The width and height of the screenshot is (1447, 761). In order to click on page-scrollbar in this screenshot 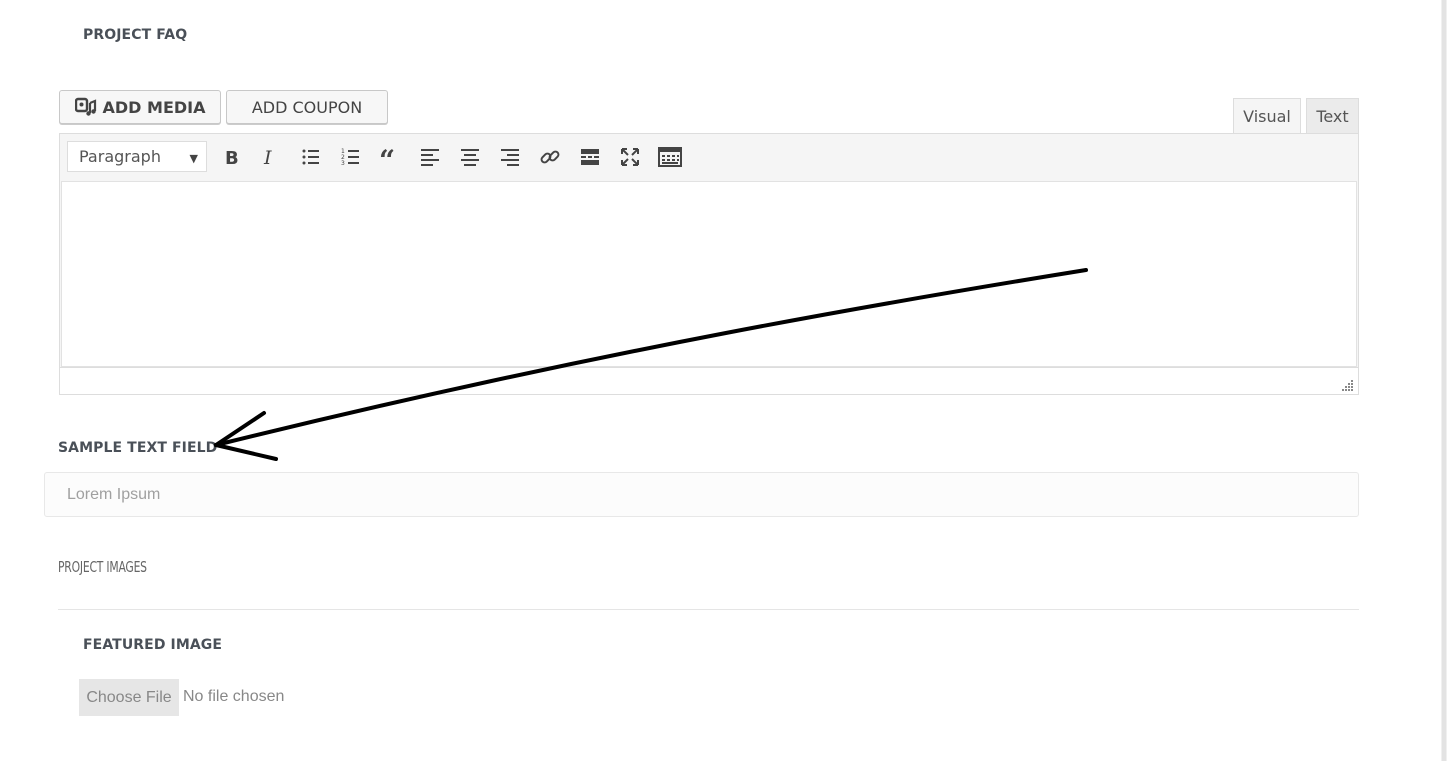, I will do `click(1444, 380)`.